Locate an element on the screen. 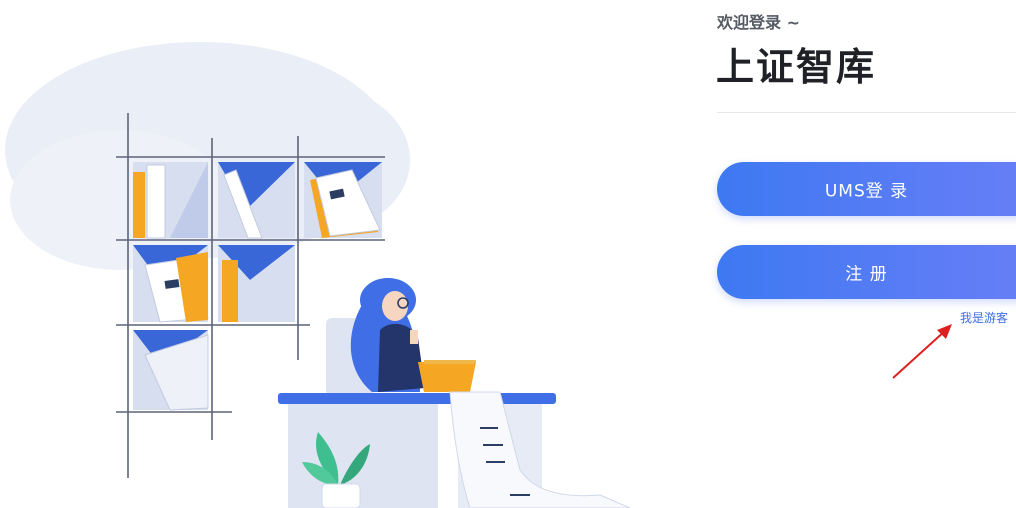  red-arrow-icon is located at coordinates (922, 351).